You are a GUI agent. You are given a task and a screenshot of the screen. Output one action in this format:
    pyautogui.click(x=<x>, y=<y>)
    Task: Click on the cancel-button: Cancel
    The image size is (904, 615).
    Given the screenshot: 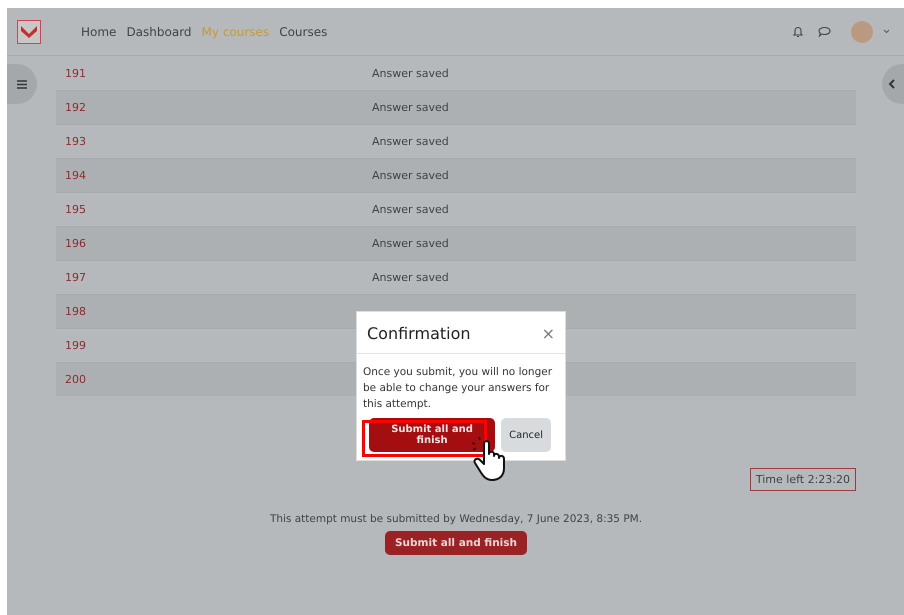 What is the action you would take?
    pyautogui.click(x=526, y=435)
    